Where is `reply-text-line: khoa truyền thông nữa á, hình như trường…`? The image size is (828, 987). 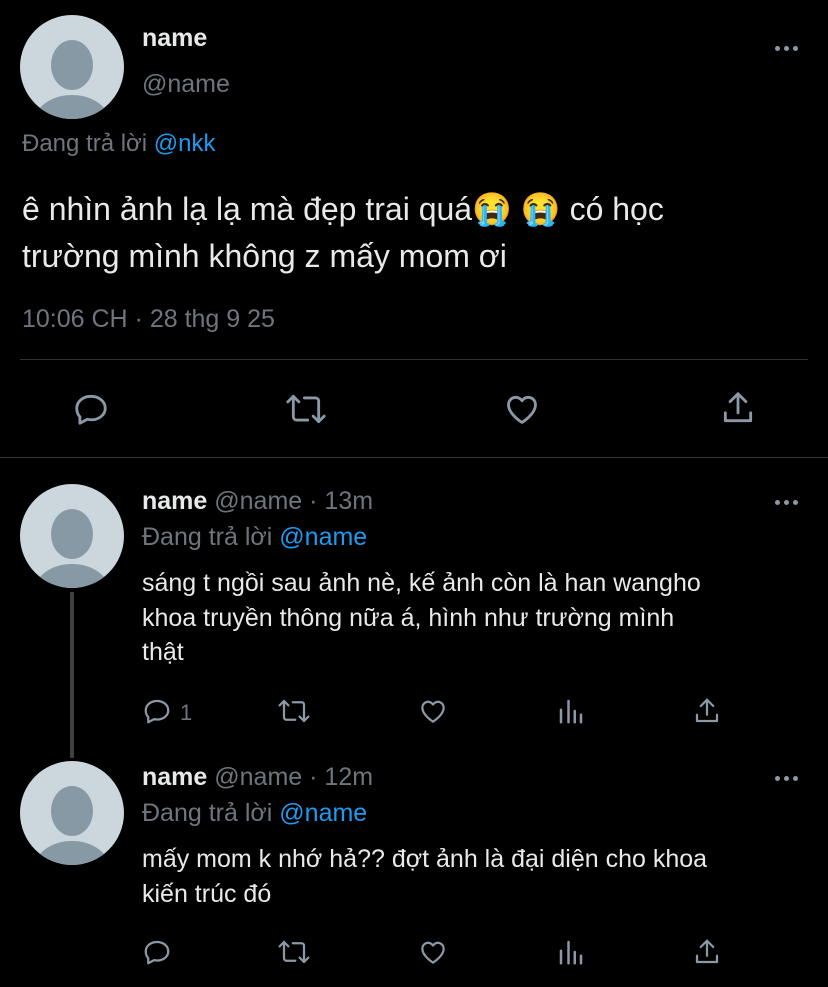 reply-text-line: khoa truyền thông nữa á, hình như trường… is located at coordinates (408, 617).